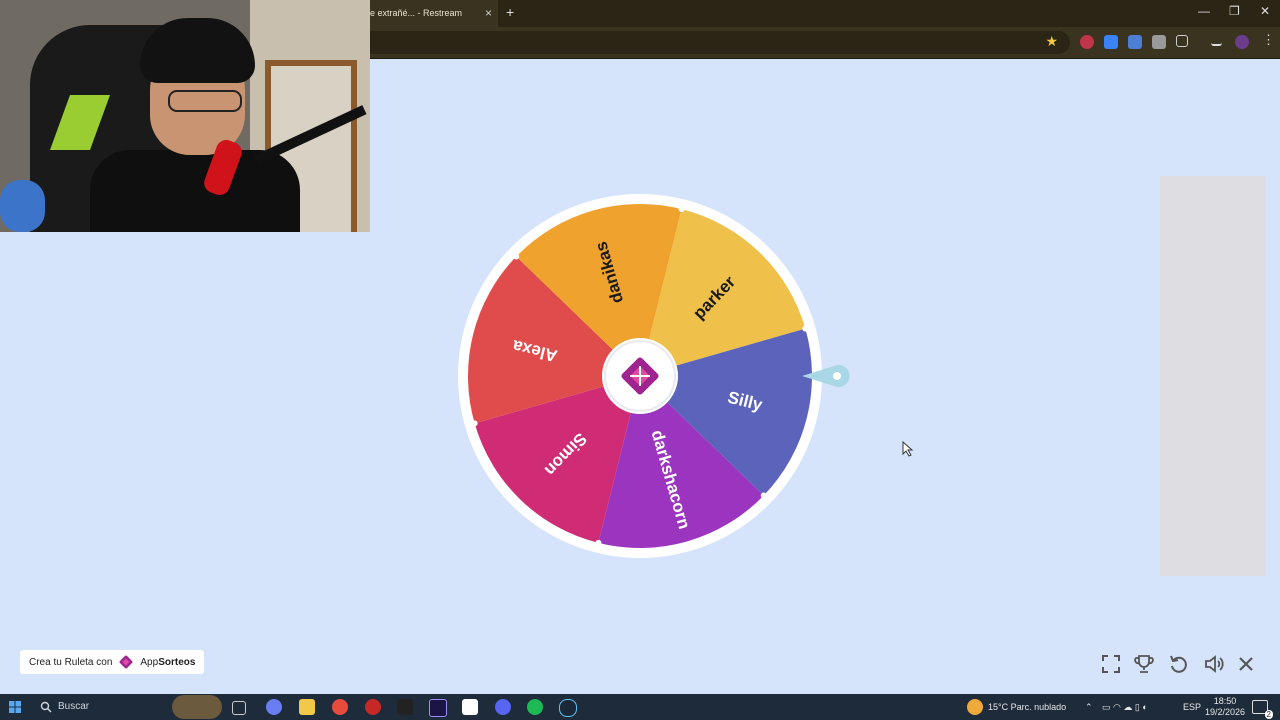 This screenshot has height=720, width=1280. Describe the element at coordinates (1269, 39) in the screenshot. I see `menu-icon: ⋮` at that location.